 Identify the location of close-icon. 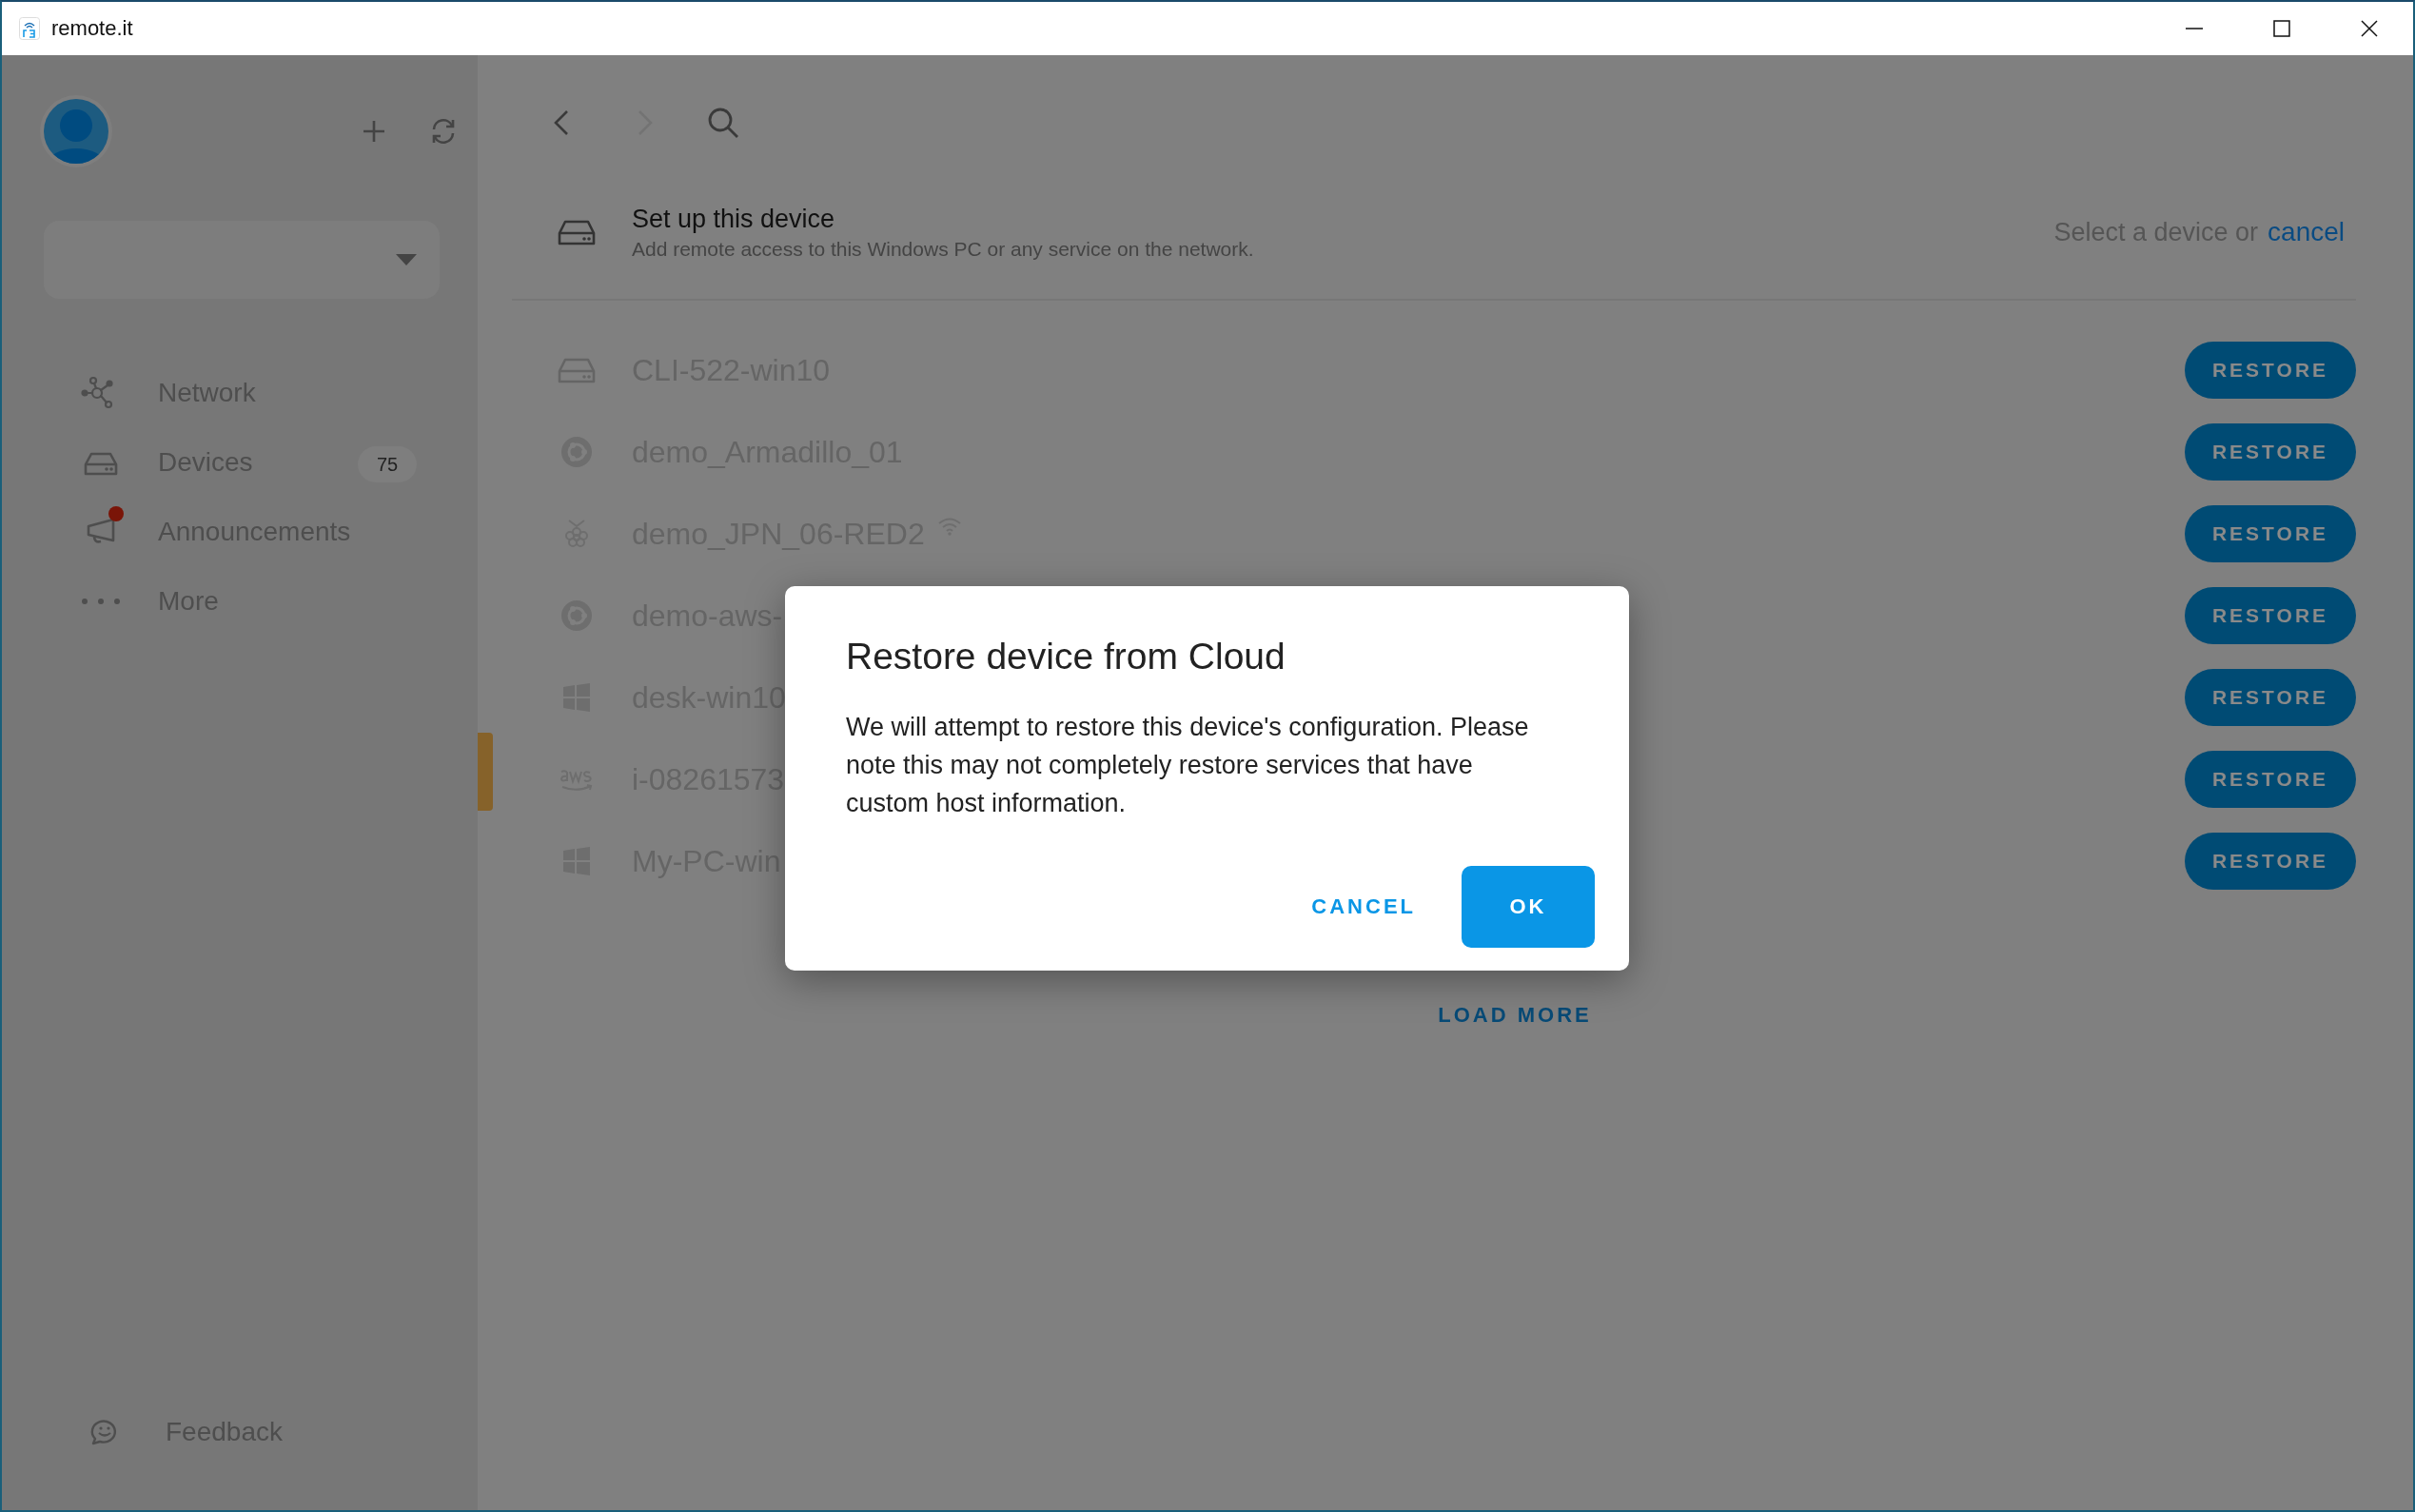
(2369, 28).